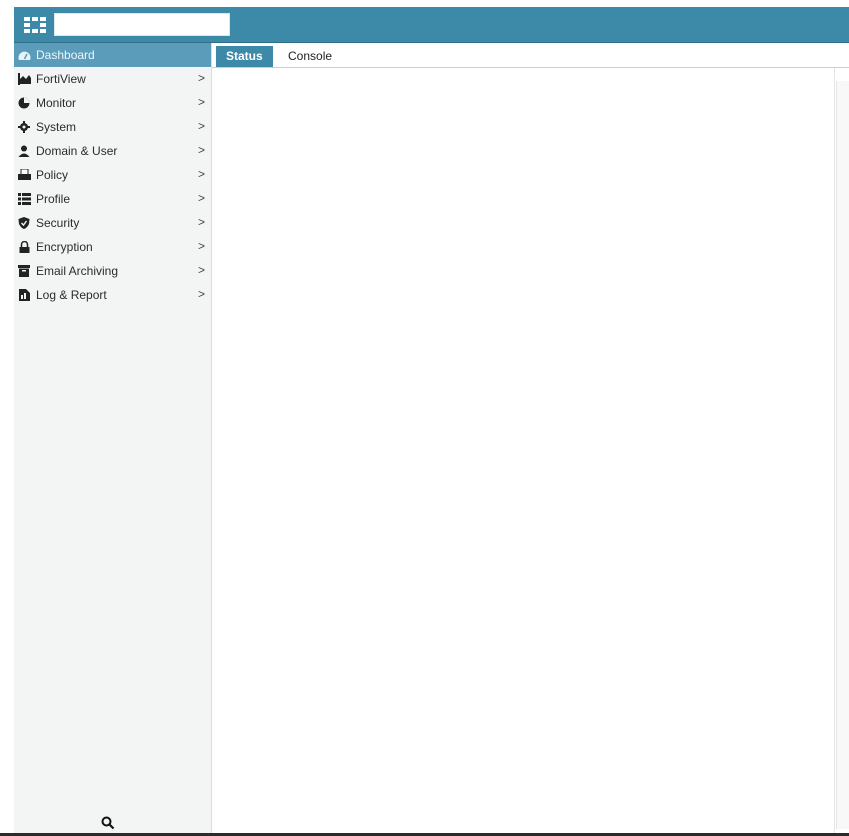 The height and width of the screenshot is (836, 849). Describe the element at coordinates (24, 151) in the screenshot. I see `user-icon` at that location.